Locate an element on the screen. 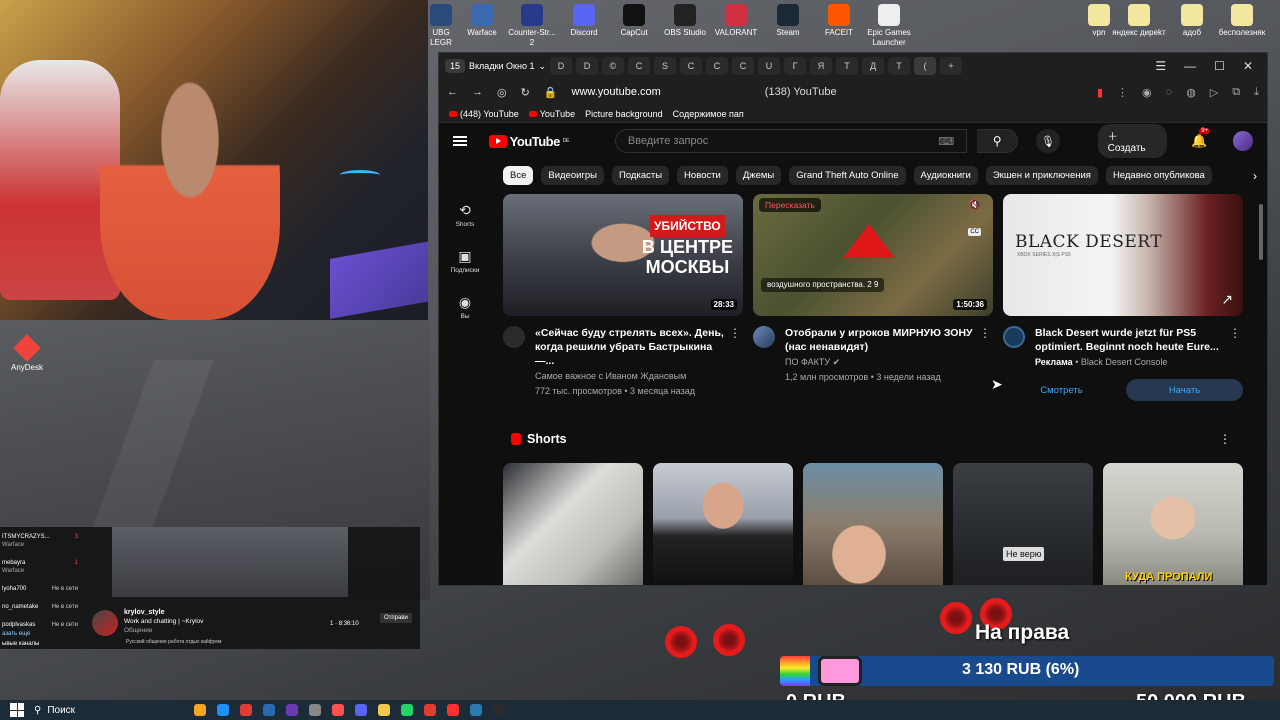 The width and height of the screenshot is (1280, 720). channel-name: Самое важное с Иваном Ждановым is located at coordinates (630, 376).